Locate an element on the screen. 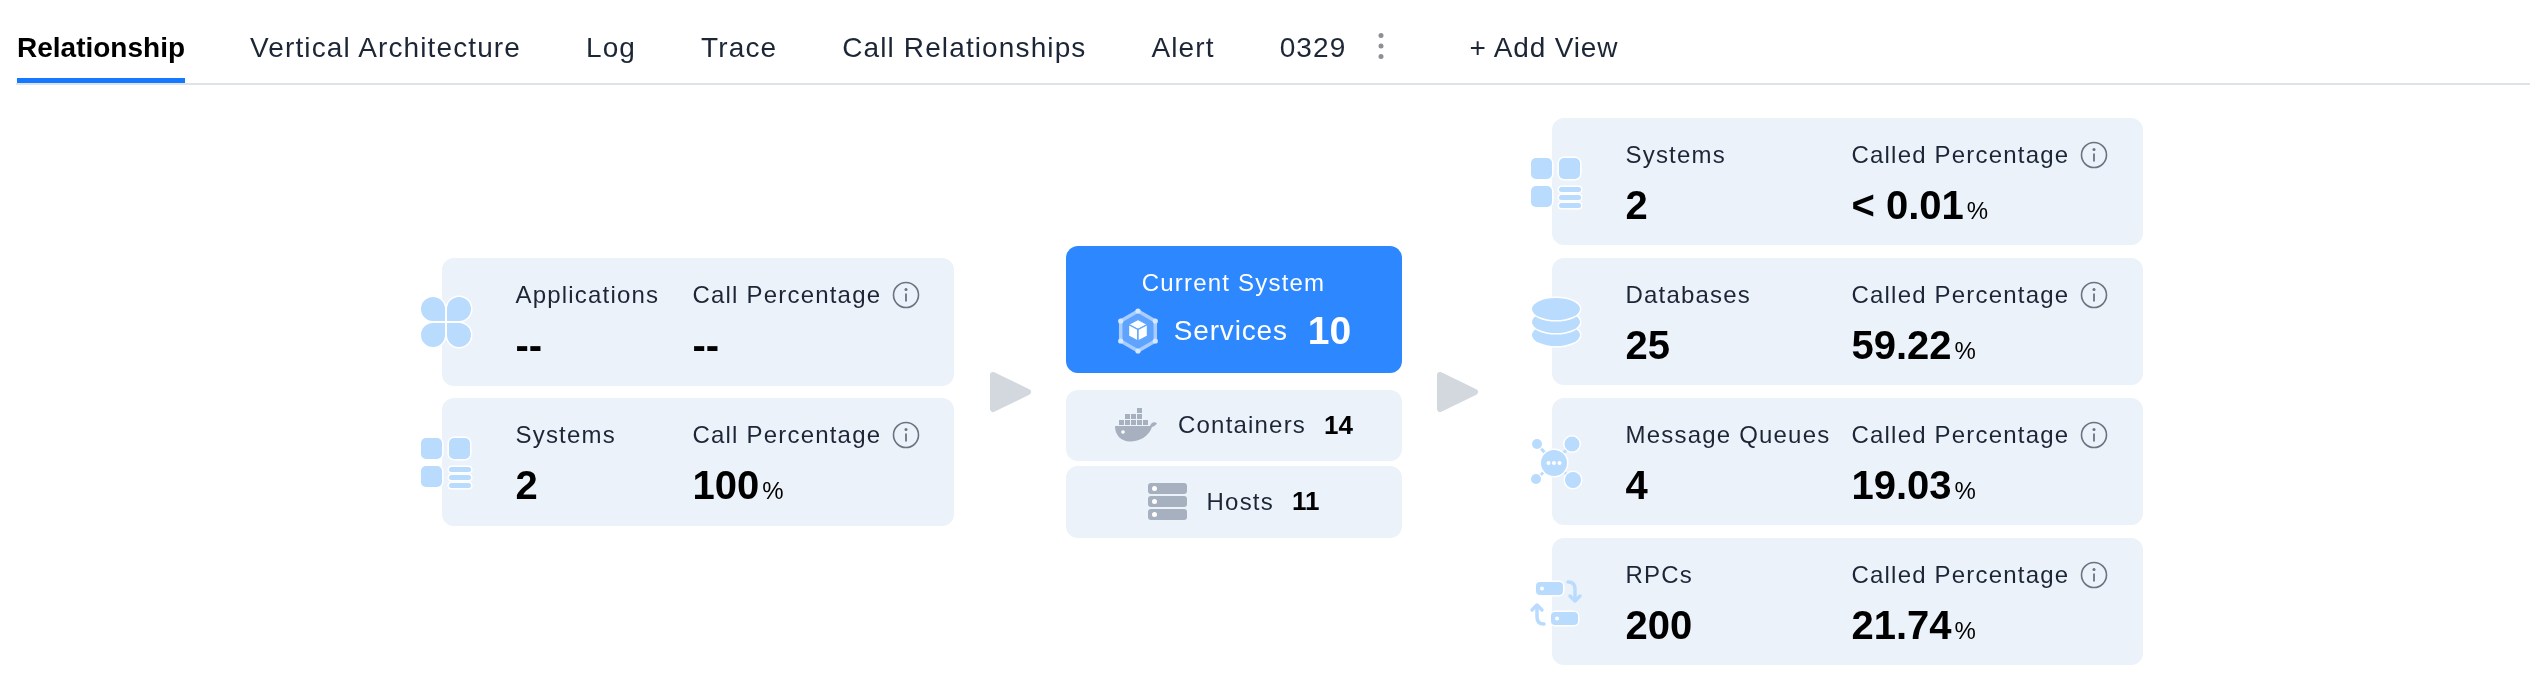  tab: Log is located at coordinates (611, 41).